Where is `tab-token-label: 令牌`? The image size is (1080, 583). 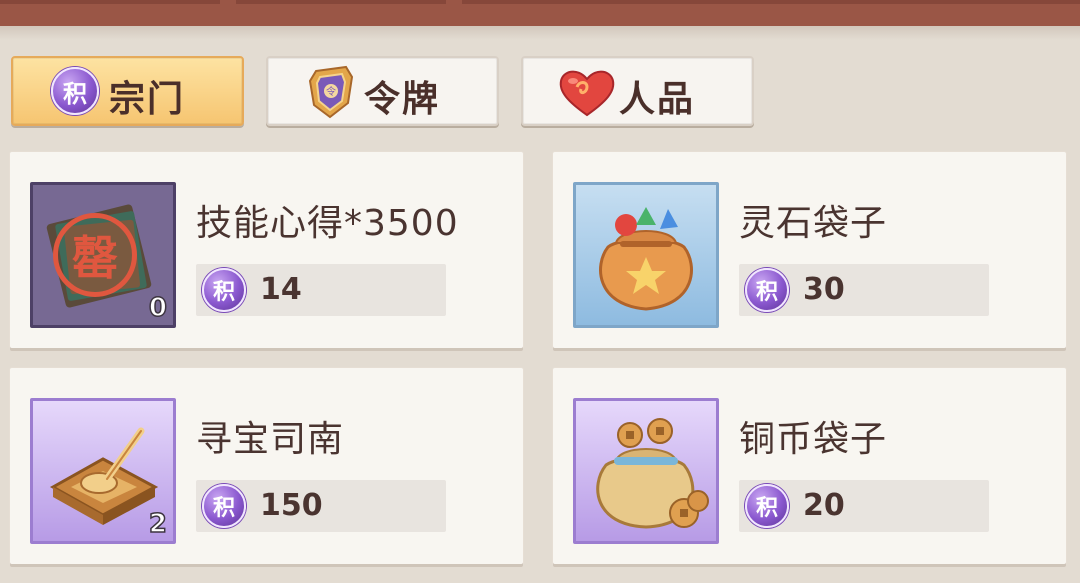 tab-token-label: 令牌 is located at coordinates (402, 99).